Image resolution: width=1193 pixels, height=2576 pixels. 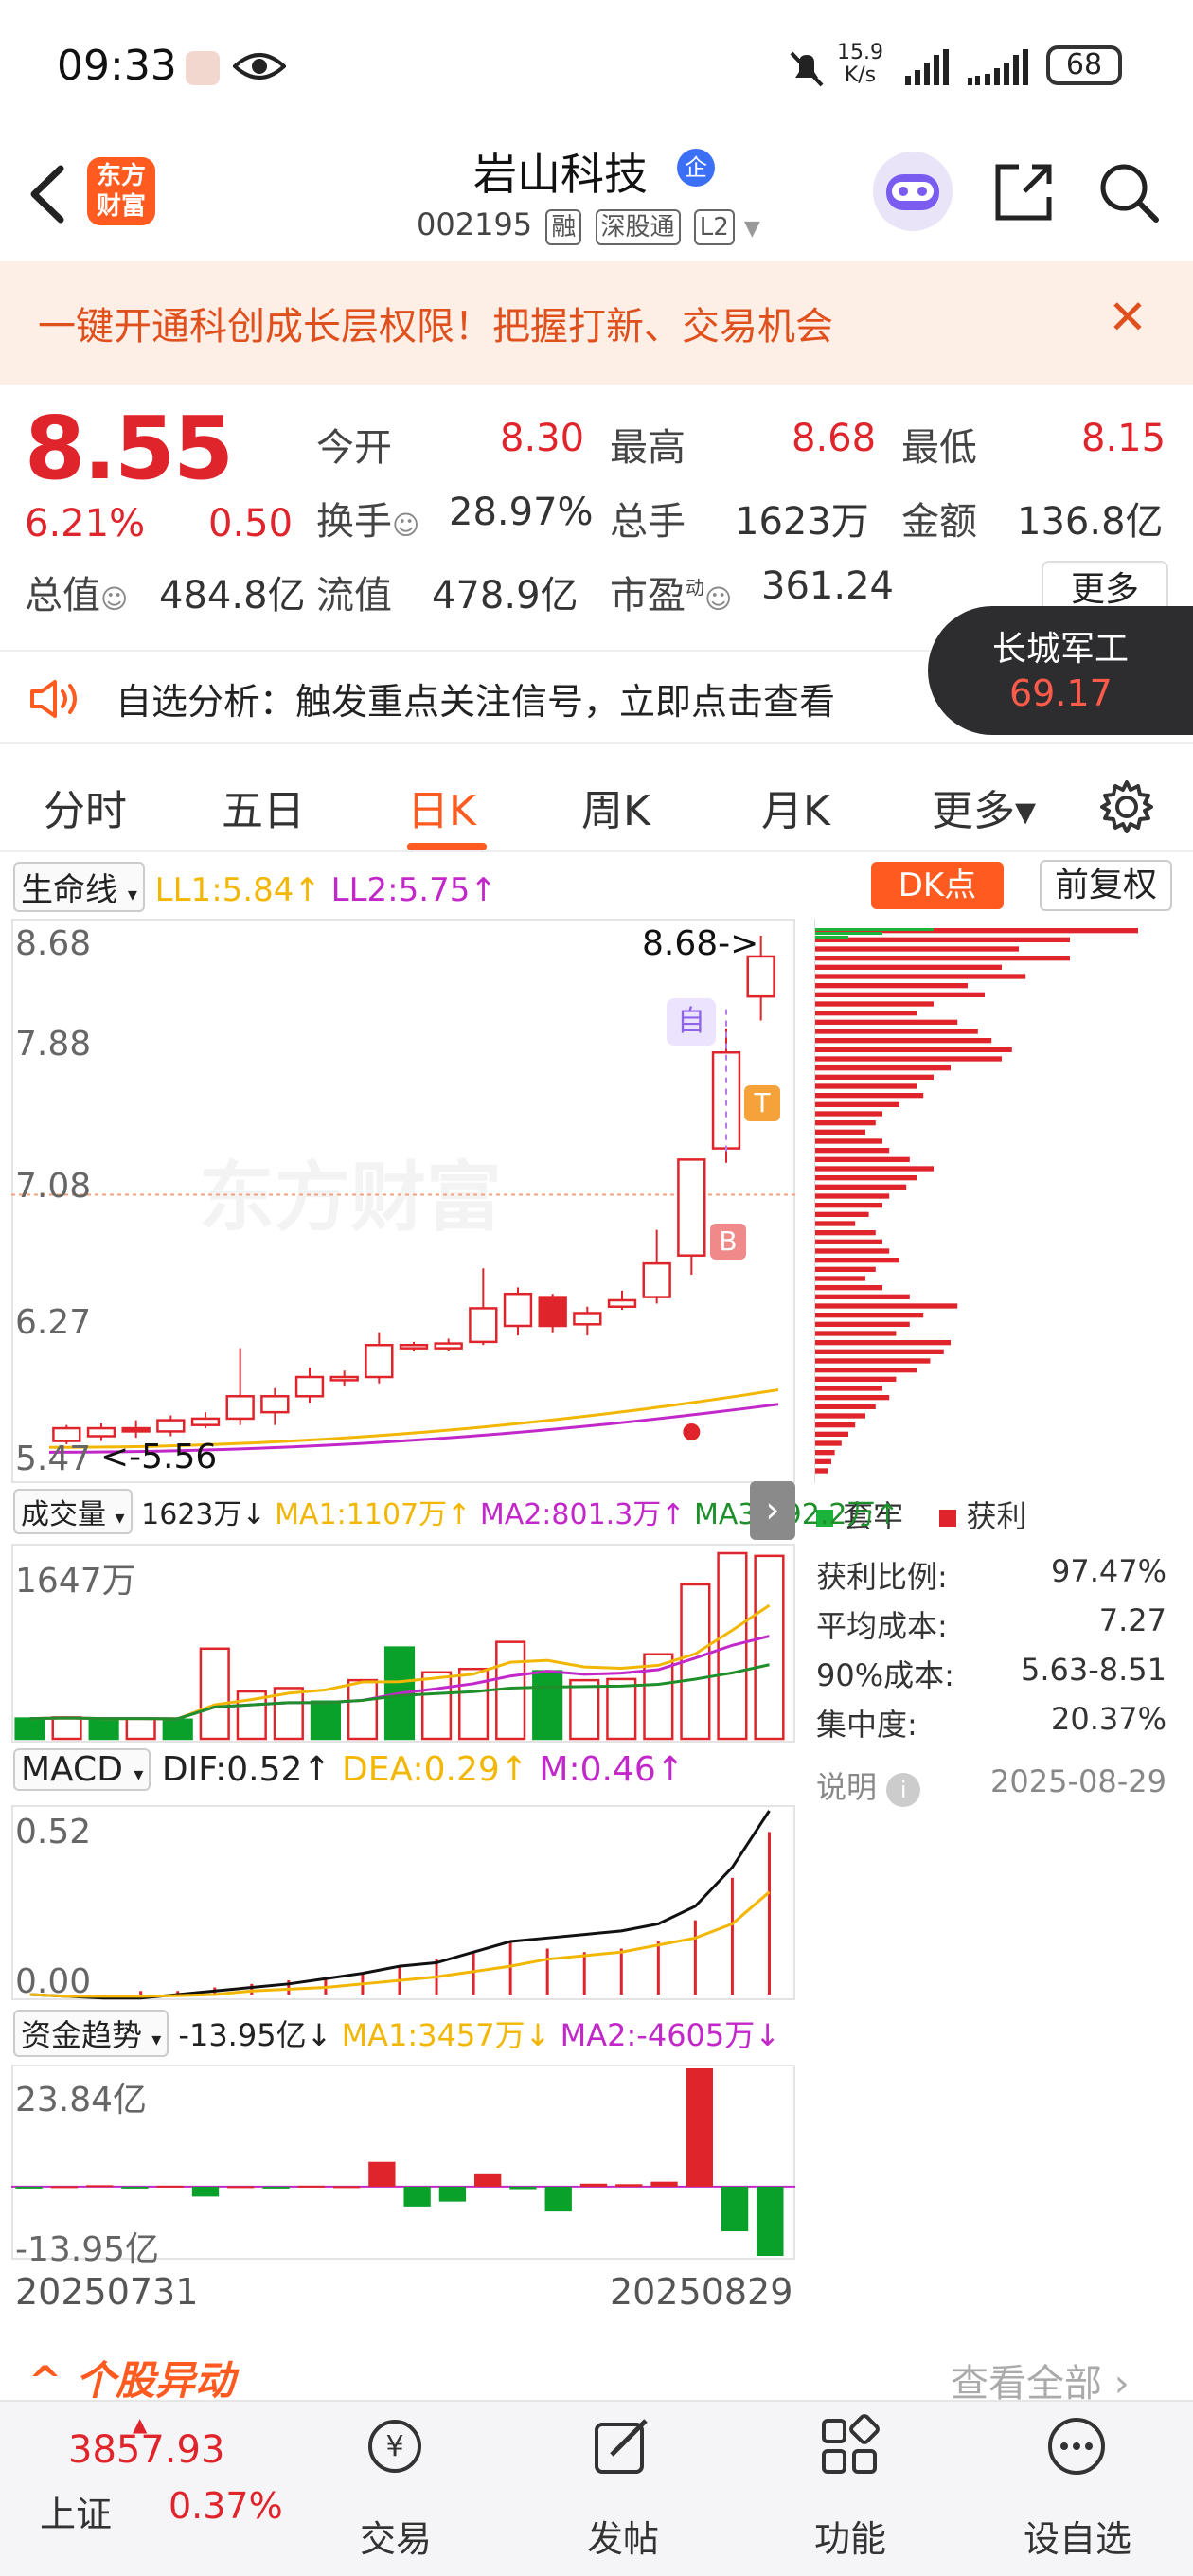 What do you see at coordinates (596, 66) in the screenshot?
I see `status-bar: 09:33 15.9 K/s 68` at bounding box center [596, 66].